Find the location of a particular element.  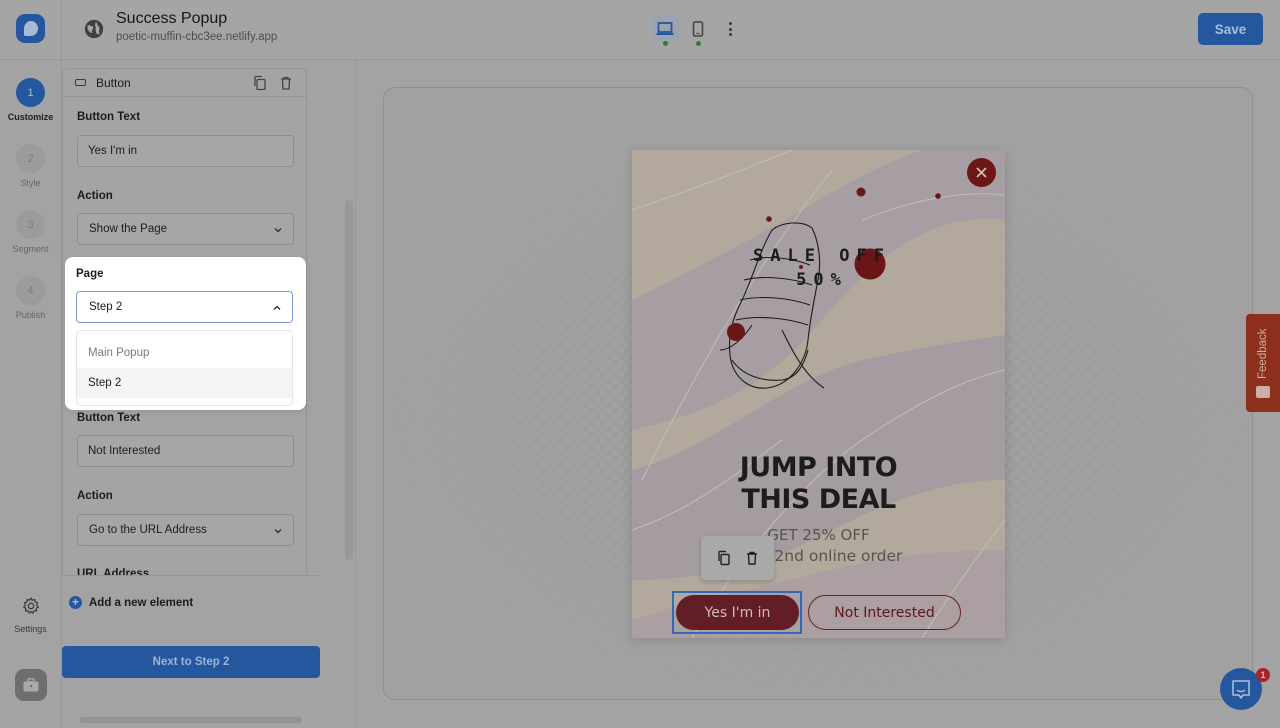

page-option-step-2: Step 2 is located at coordinates (184, 383).